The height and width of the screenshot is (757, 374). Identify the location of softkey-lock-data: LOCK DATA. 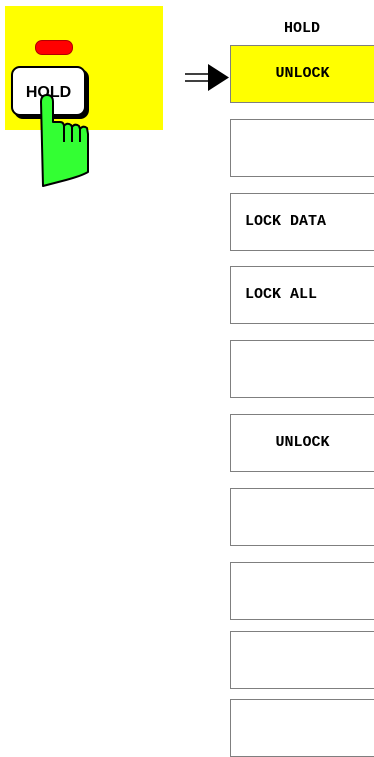
(302, 222).